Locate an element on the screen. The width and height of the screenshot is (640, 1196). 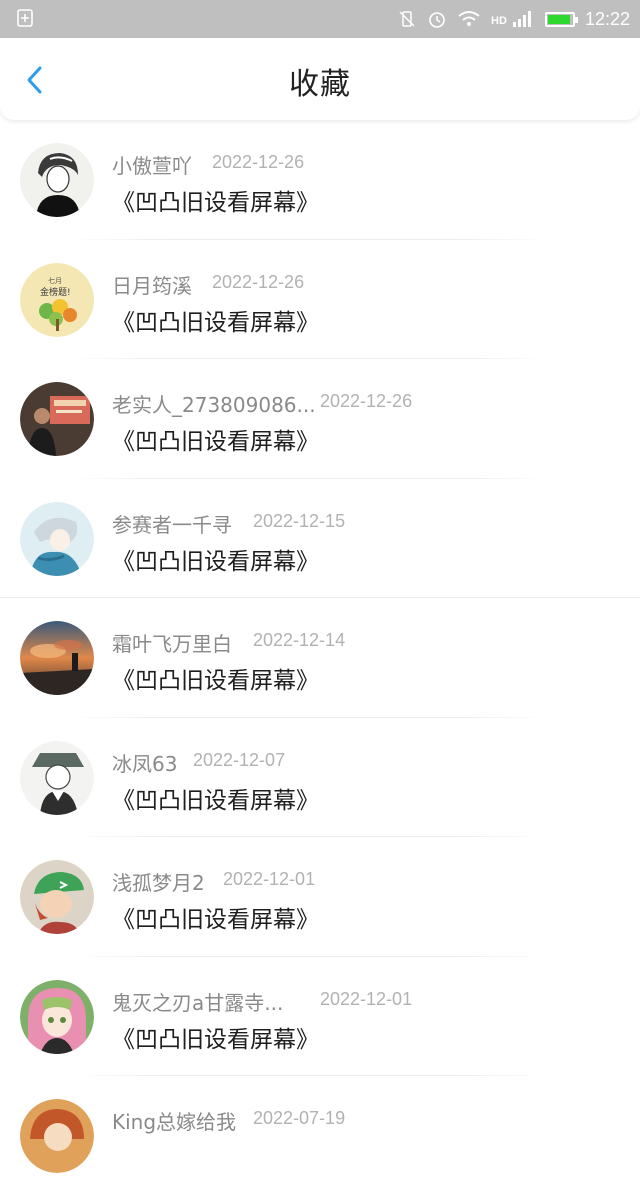
vibrate-off-icon is located at coordinates (407, 19).